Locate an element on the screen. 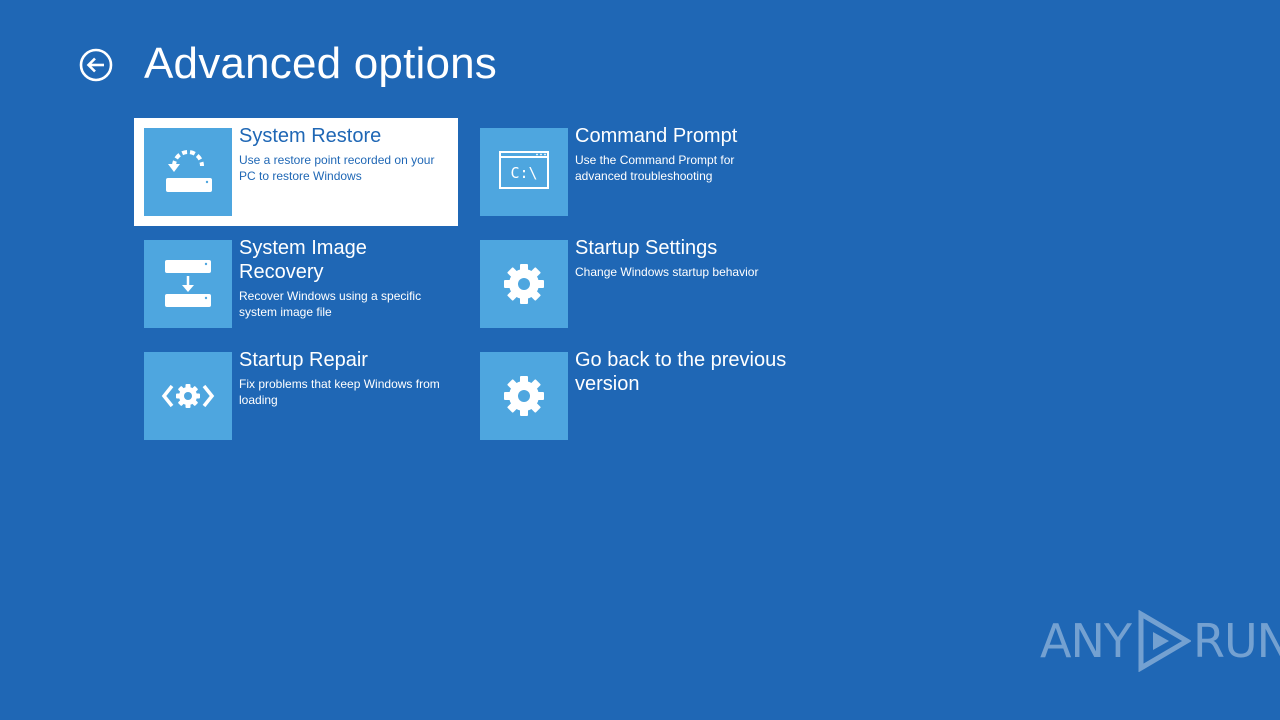 The width and height of the screenshot is (1280, 720). option-title: Go back to the previous version is located at coordinates (681, 372).